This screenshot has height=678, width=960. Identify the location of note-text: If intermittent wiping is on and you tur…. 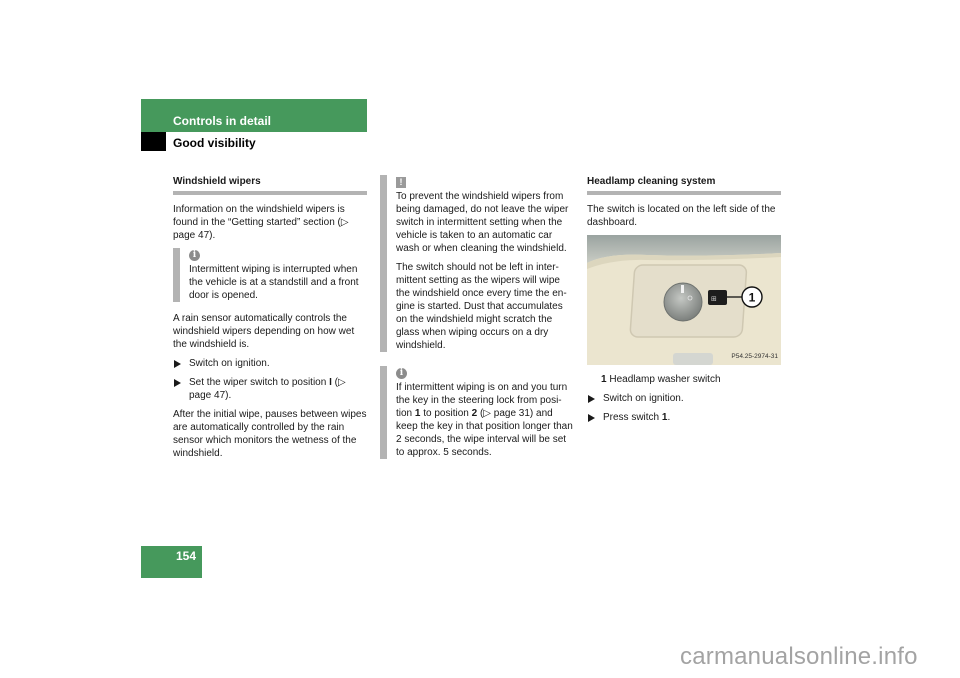
(484, 420).